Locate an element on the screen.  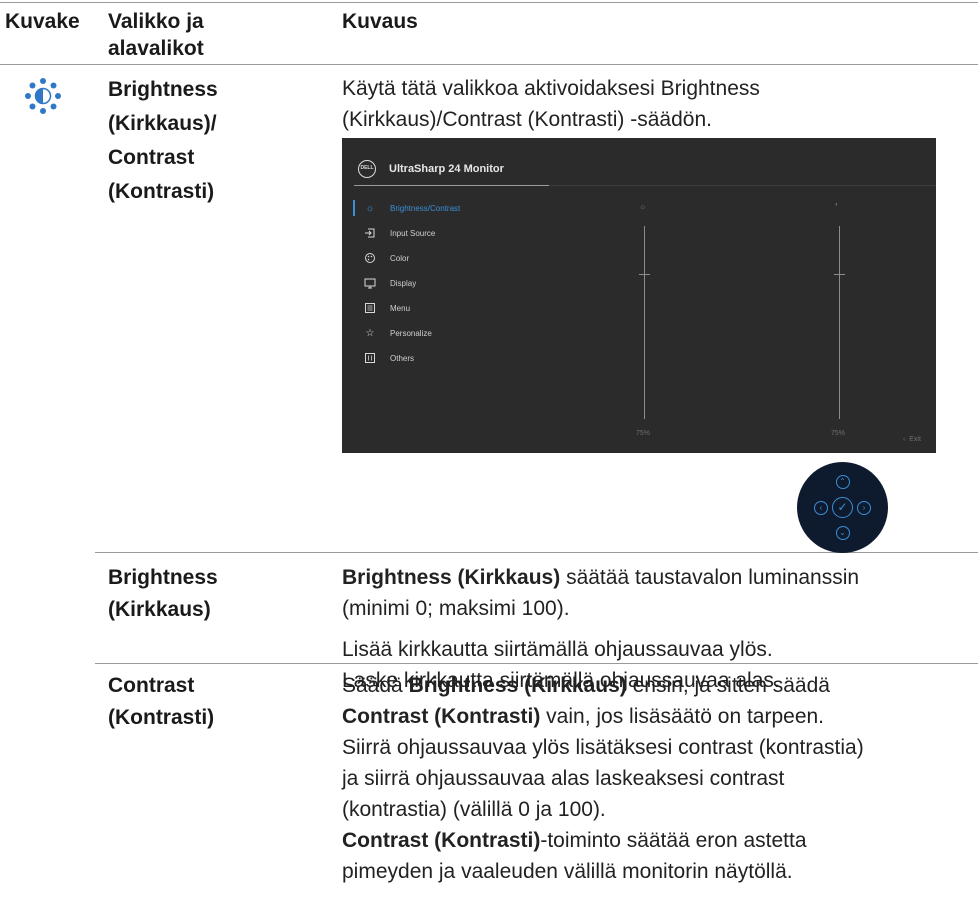
contrast-slider-icon: ◐ is located at coordinates (837, 205).